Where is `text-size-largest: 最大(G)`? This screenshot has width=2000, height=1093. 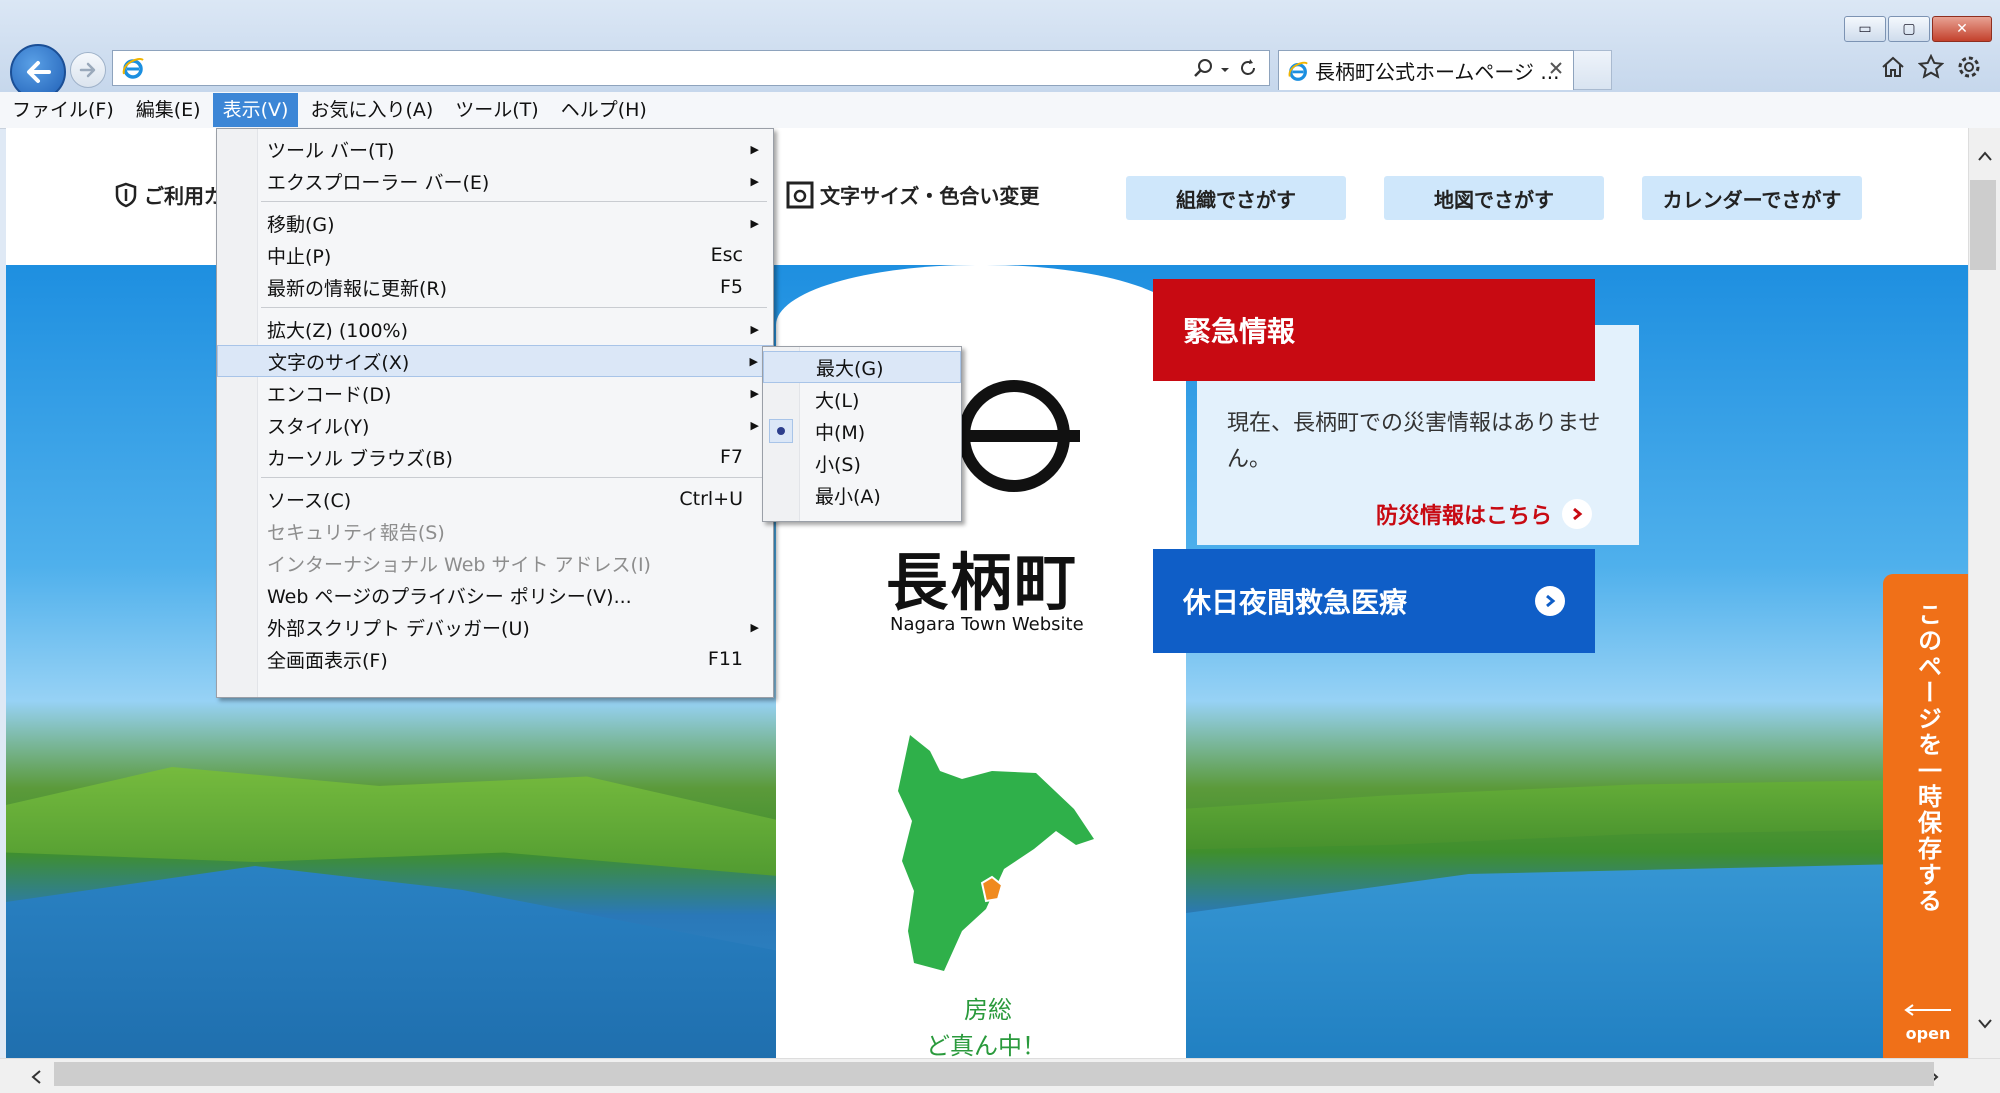 text-size-largest: 最大(G) is located at coordinates (862, 367).